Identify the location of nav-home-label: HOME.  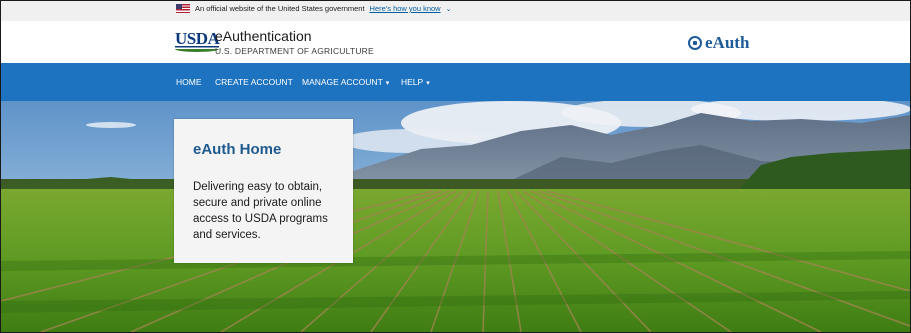
(189, 82).